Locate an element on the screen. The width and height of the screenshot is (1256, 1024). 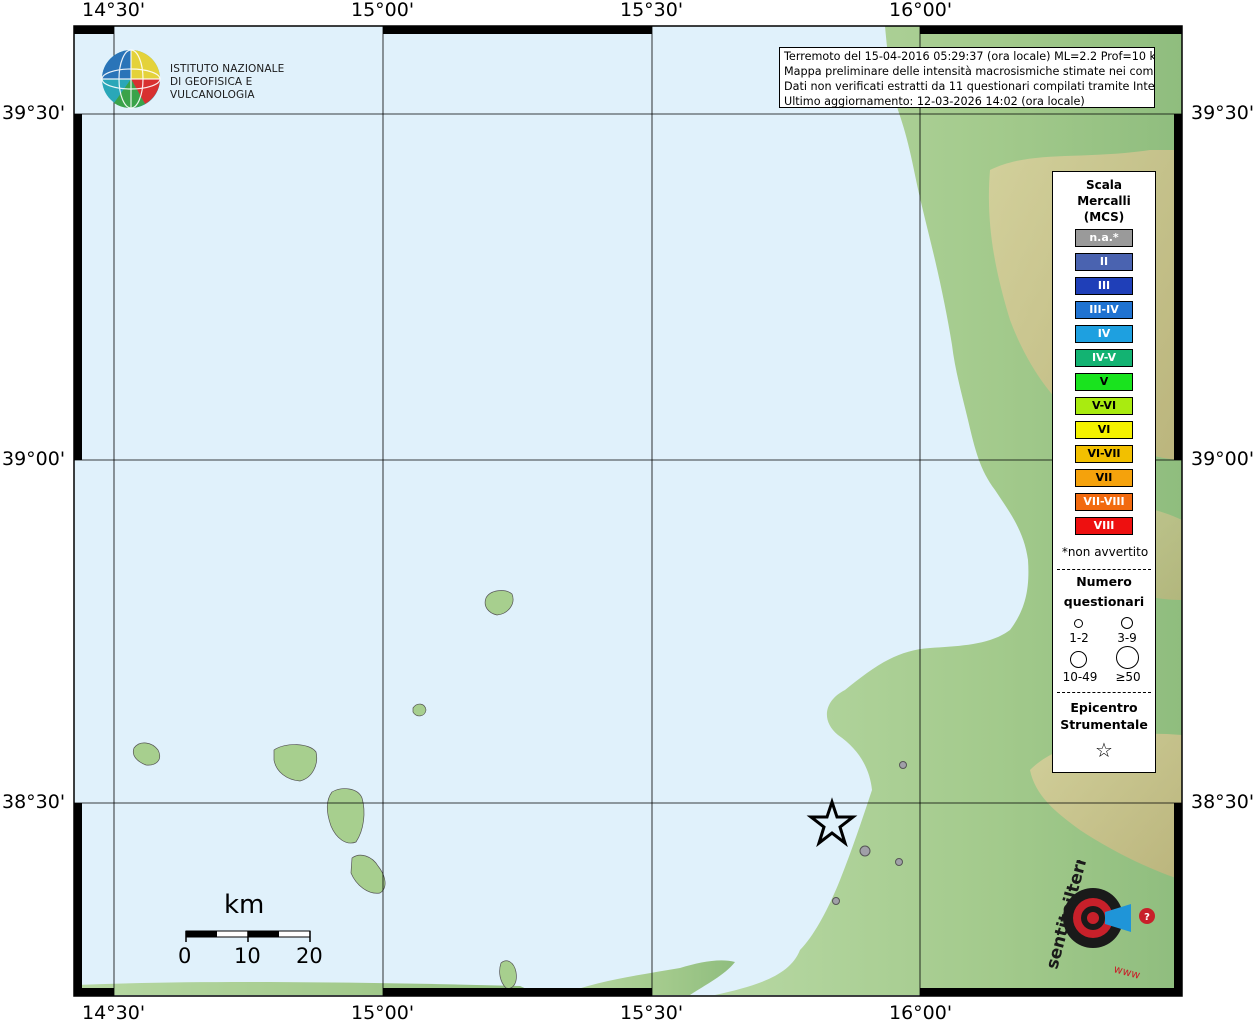
scale-unit: km is located at coordinates (244, 905).